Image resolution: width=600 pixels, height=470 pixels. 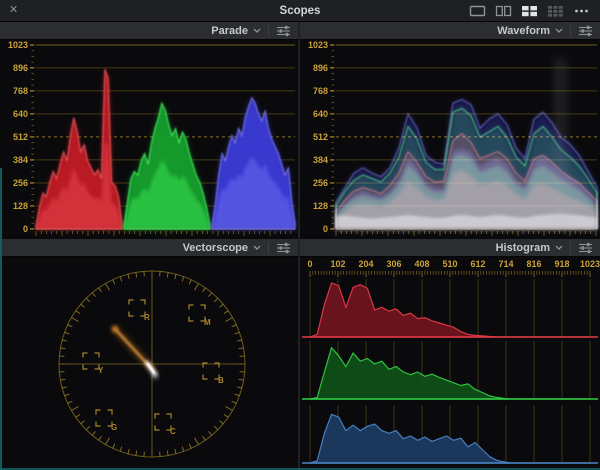 I want to click on screen-edge-artifact, so click(x=1, y=319).